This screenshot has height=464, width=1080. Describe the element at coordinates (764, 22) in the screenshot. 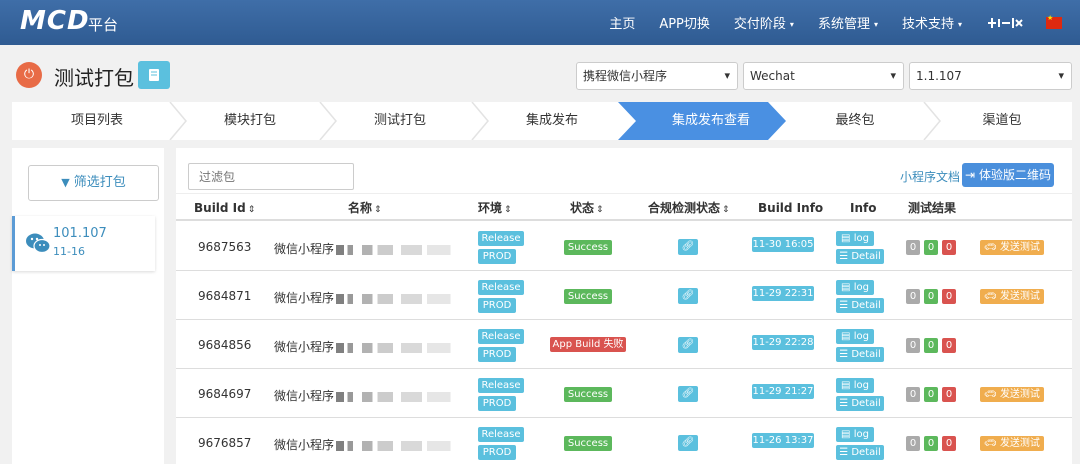

I see `nav-item-delivery-stage: 交付阶段 ▾` at that location.